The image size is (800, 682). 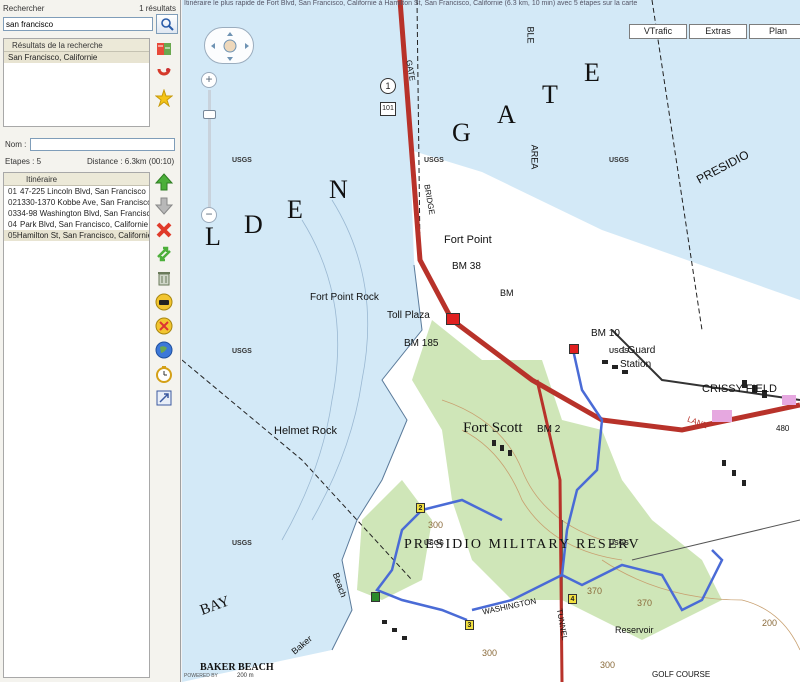 I want to click on arrow-up-icon, so click(x=164, y=182).